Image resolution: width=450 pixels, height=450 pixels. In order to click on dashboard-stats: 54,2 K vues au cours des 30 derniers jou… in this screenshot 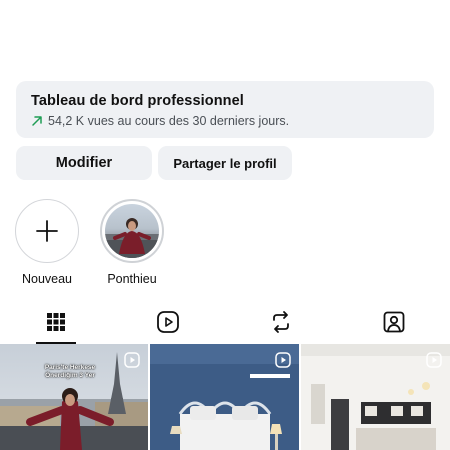, I will do `click(225, 121)`.